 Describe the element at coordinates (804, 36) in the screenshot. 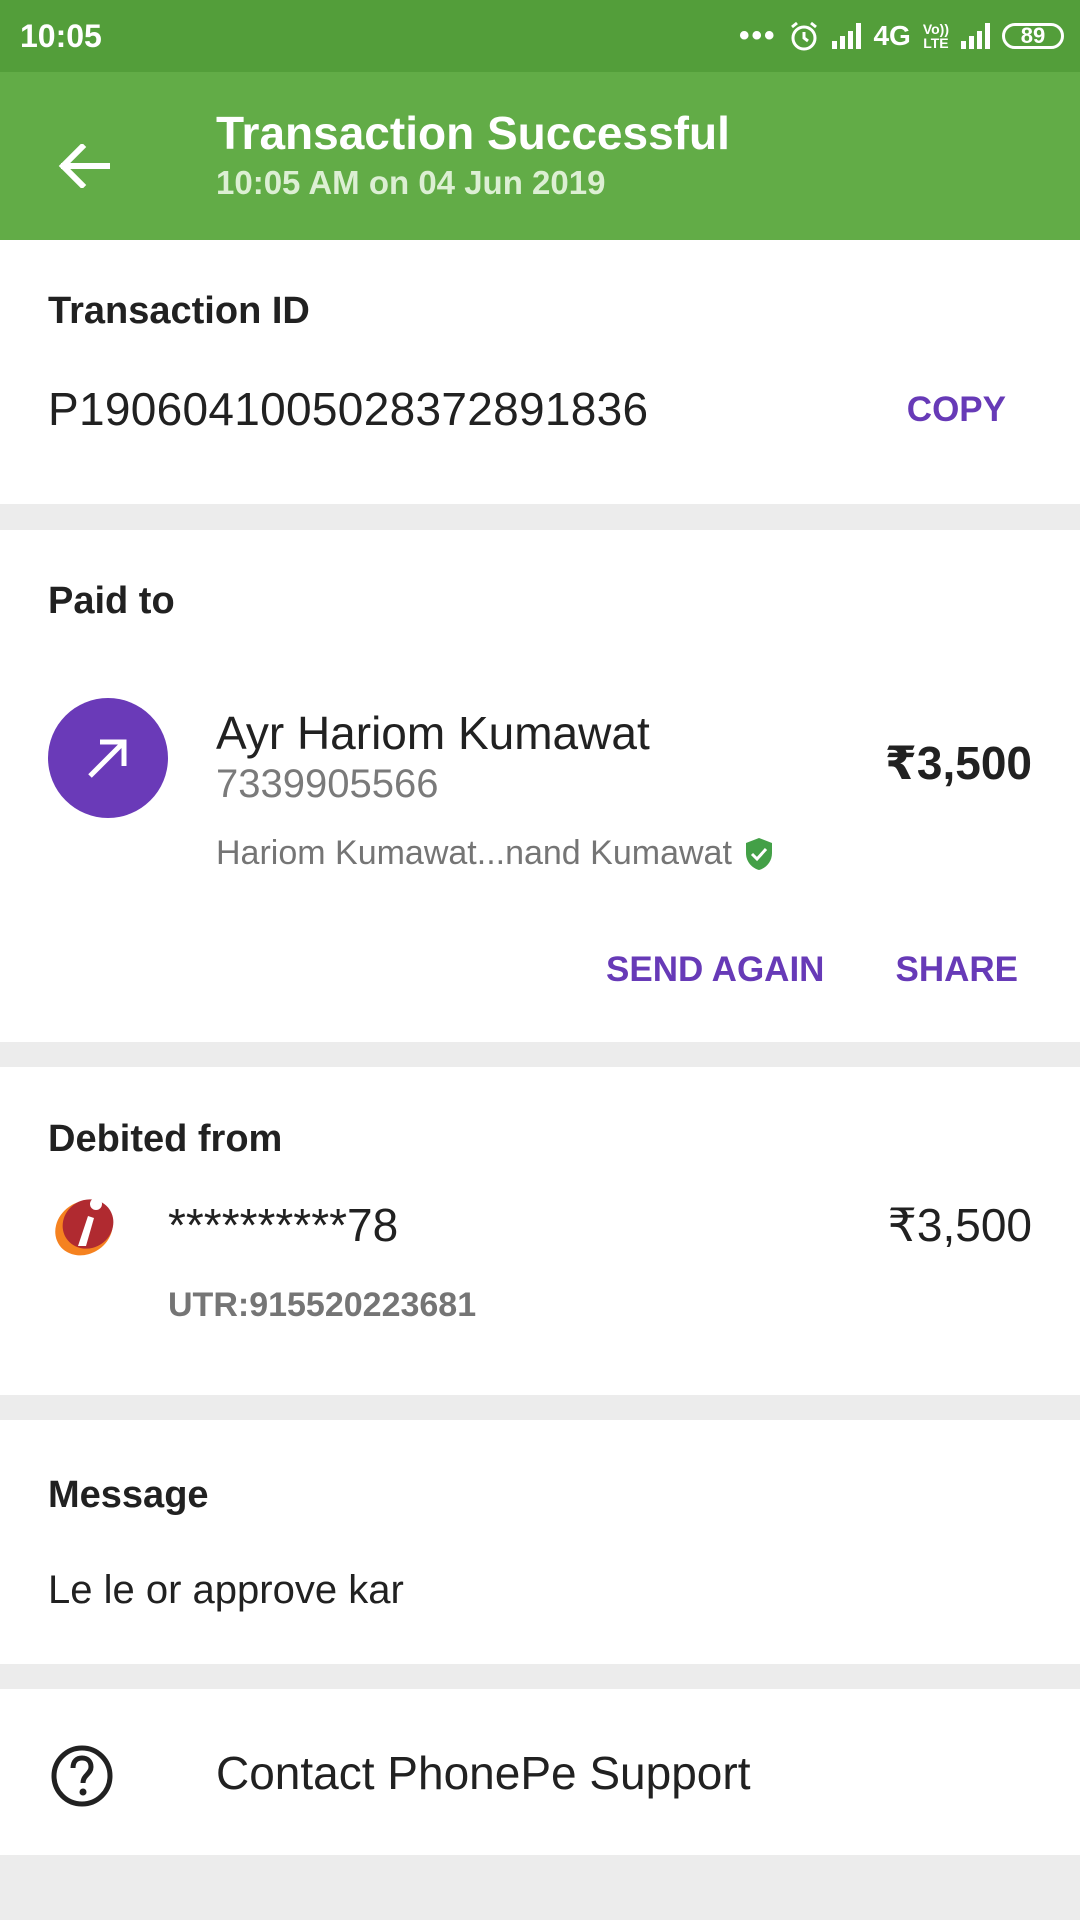

I see `alarm-icon` at that location.